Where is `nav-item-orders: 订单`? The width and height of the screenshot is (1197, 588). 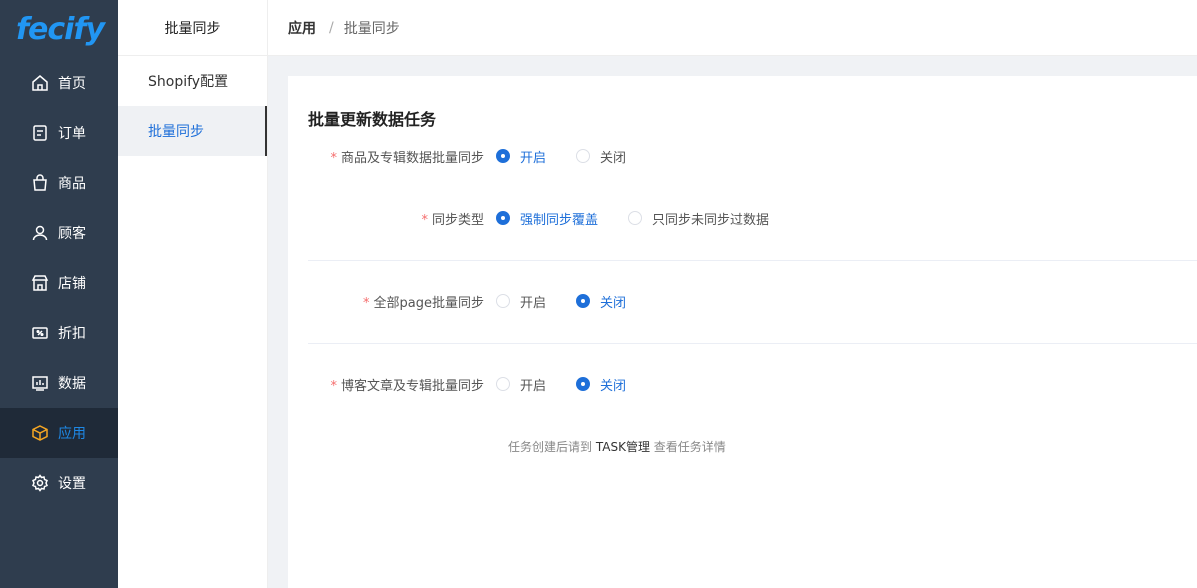
nav-item-orders: 订单 is located at coordinates (59, 133).